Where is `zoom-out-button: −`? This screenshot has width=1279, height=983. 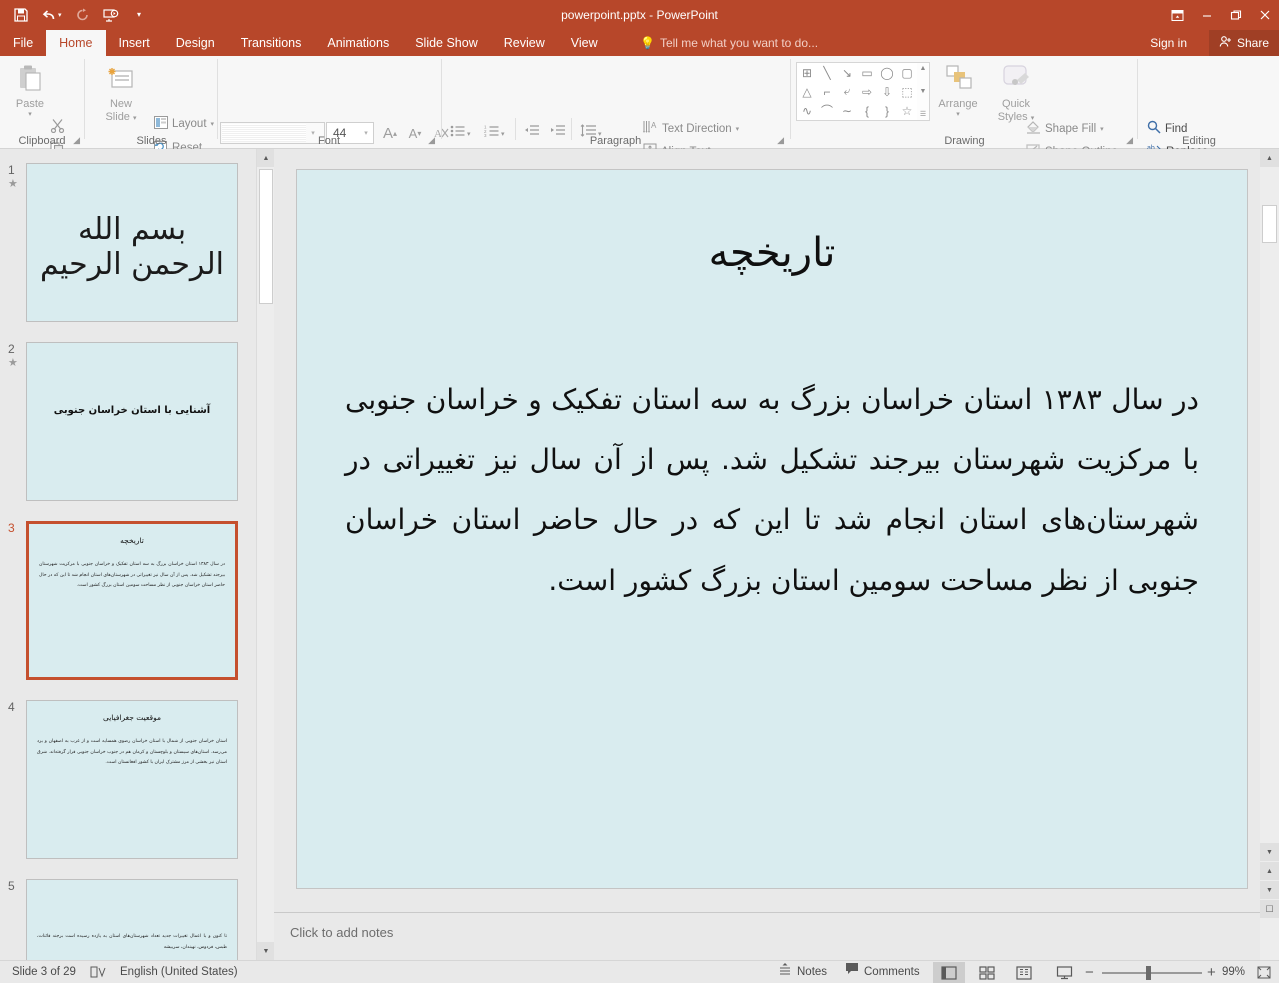
zoom-out-button: − is located at coordinates (1089, 972).